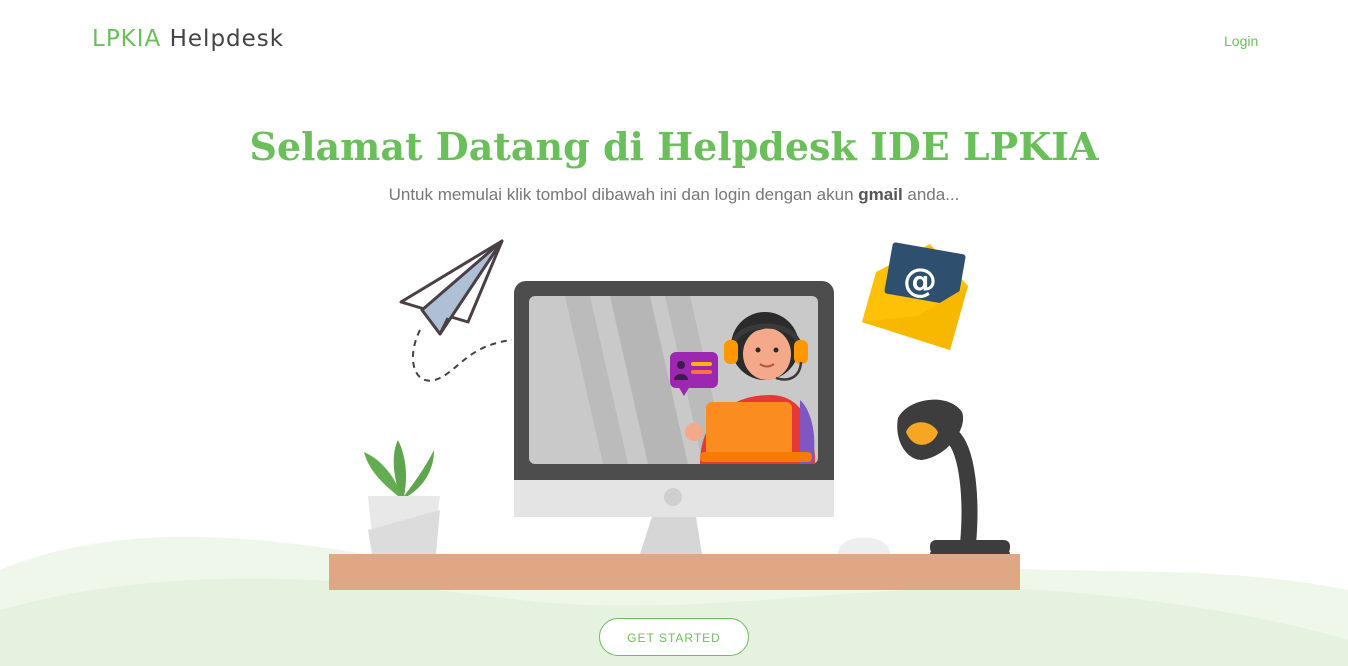 The image size is (1348, 666). What do you see at coordinates (127, 39) in the screenshot?
I see `brand-primary: LPKIA` at bounding box center [127, 39].